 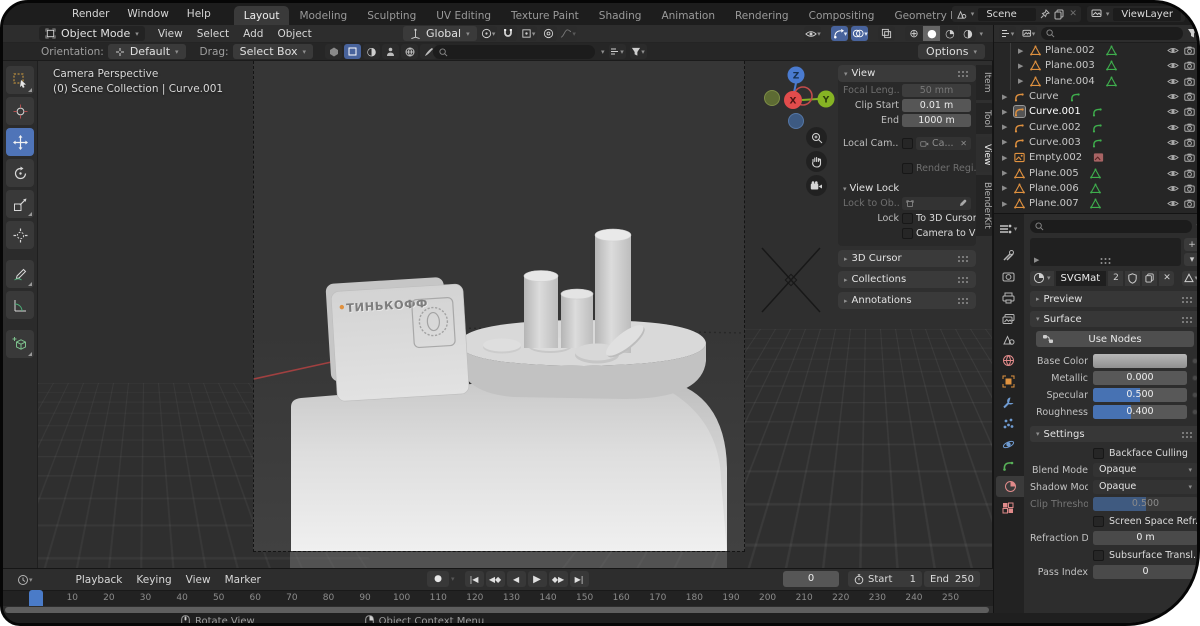 I want to click on workspace-tab: Layout, so click(x=261, y=15).